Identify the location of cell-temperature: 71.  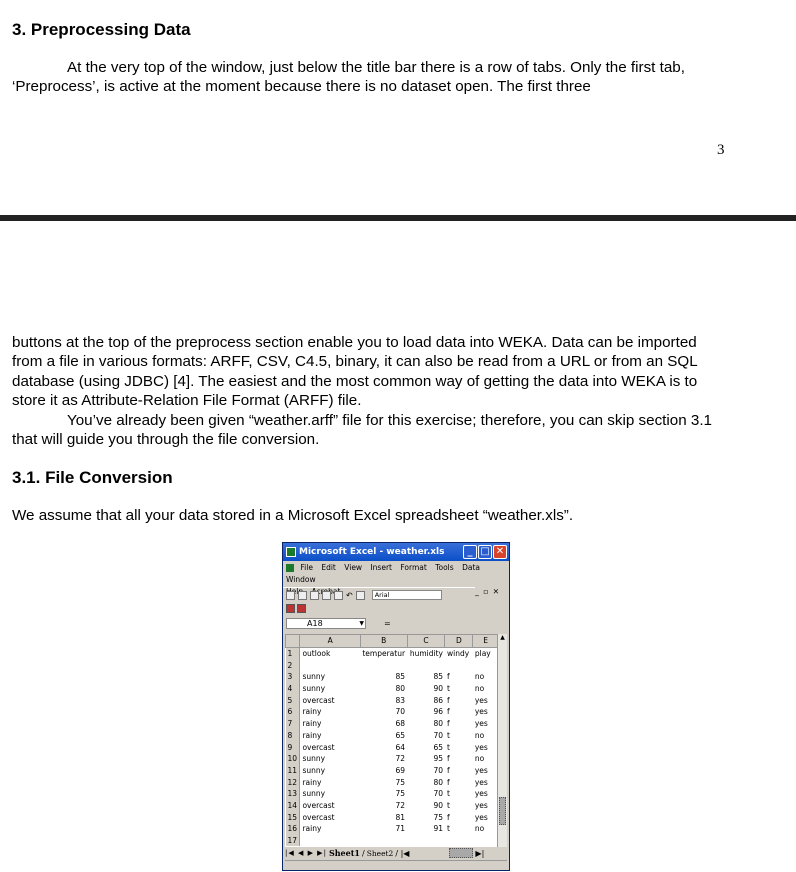
(383, 829).